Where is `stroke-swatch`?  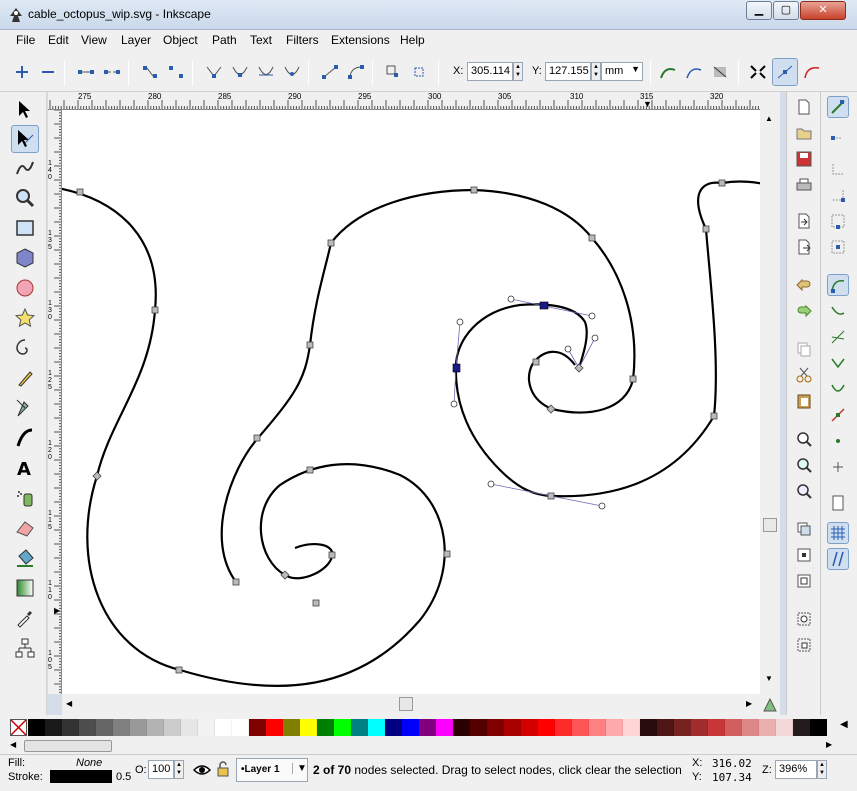 stroke-swatch is located at coordinates (81, 776).